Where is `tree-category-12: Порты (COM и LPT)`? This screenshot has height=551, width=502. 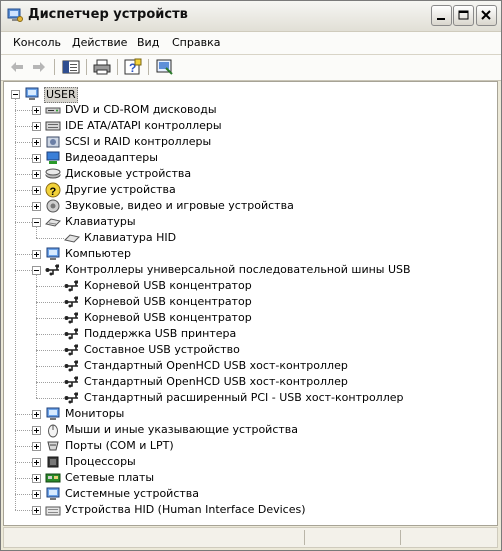 tree-category-12: Порты (COM и LPT) is located at coordinates (119, 446).